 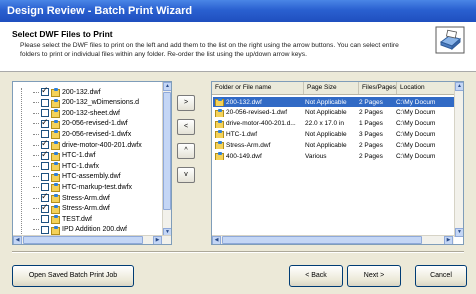 I want to click on tree-item-label: HTC-markup-test.dwfx, so click(x=97, y=187).